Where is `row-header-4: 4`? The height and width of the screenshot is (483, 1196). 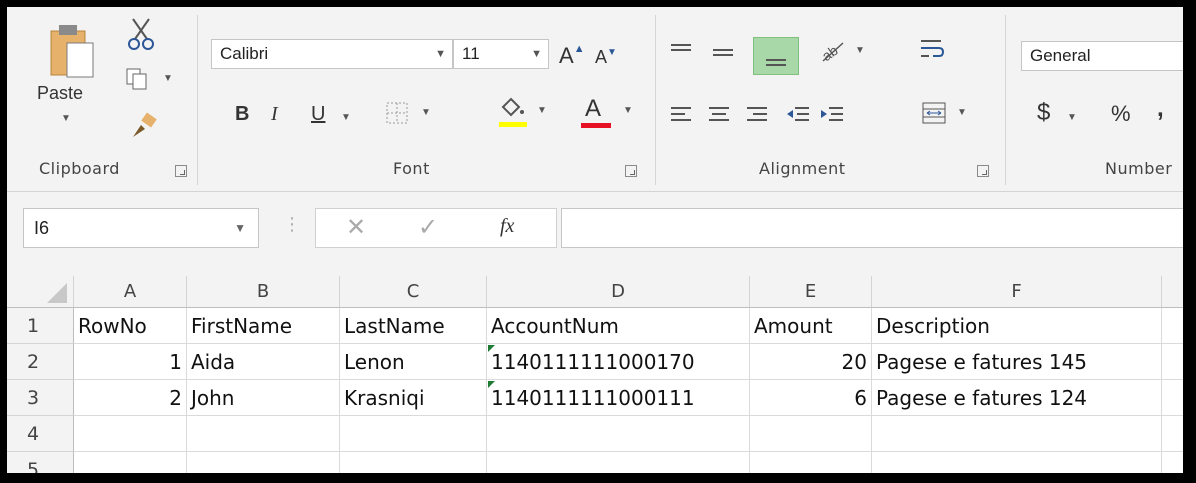
row-header-4: 4 is located at coordinates (40, 434).